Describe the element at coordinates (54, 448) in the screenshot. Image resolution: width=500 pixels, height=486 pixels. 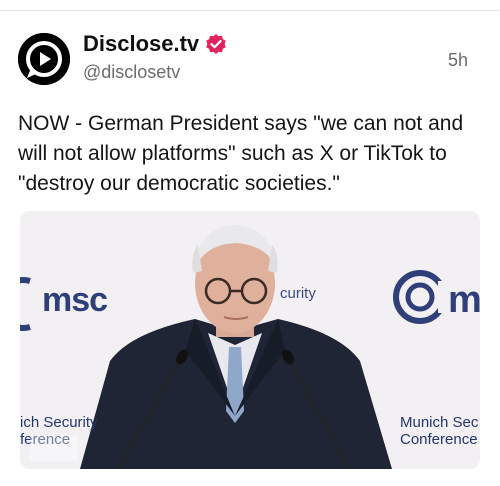
I see `video-watermark` at that location.